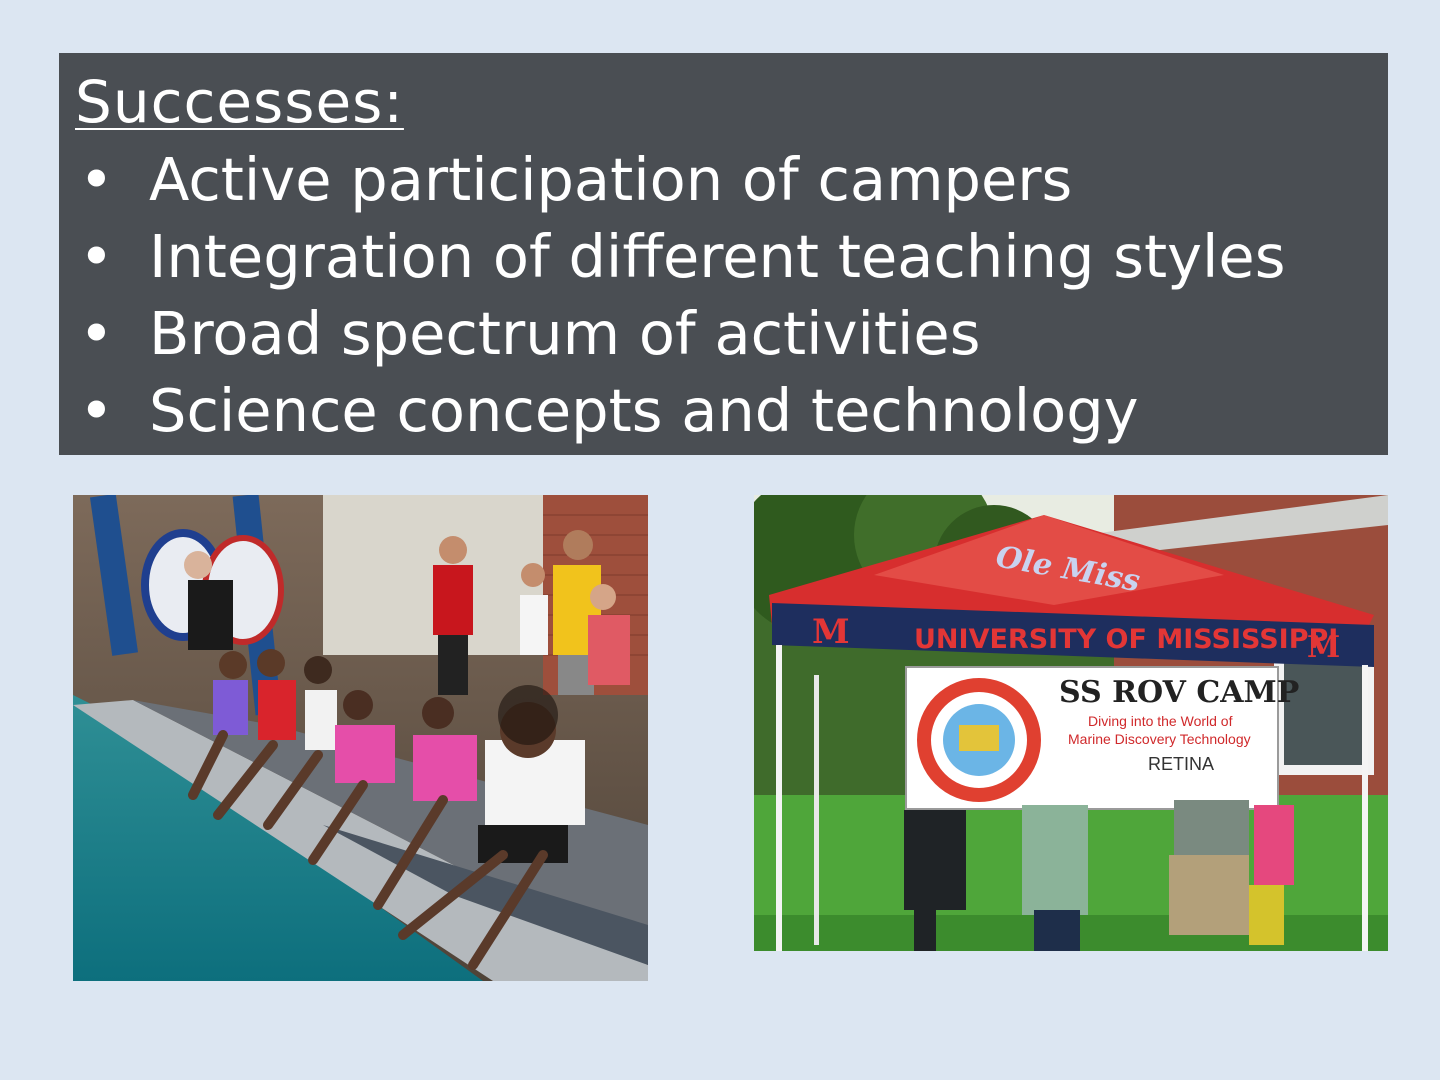 This screenshot has height=1080, width=1440. Describe the element at coordinates (1181, 764) in the screenshot. I see `banner-brand: RETINA` at that location.